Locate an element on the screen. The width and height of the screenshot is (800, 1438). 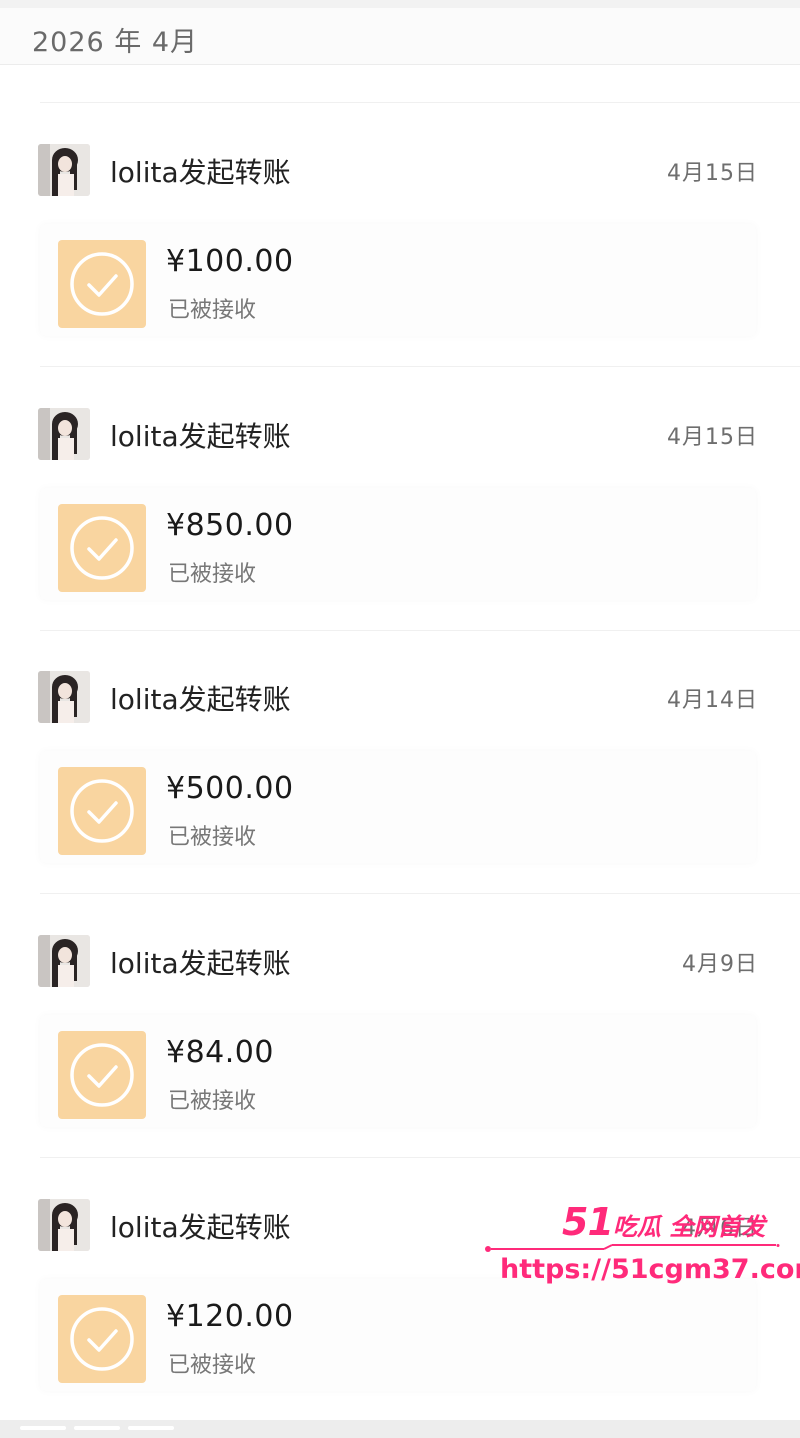
watermark-title: 51吃瓜 全网首发 is located at coordinates (663, 1222).